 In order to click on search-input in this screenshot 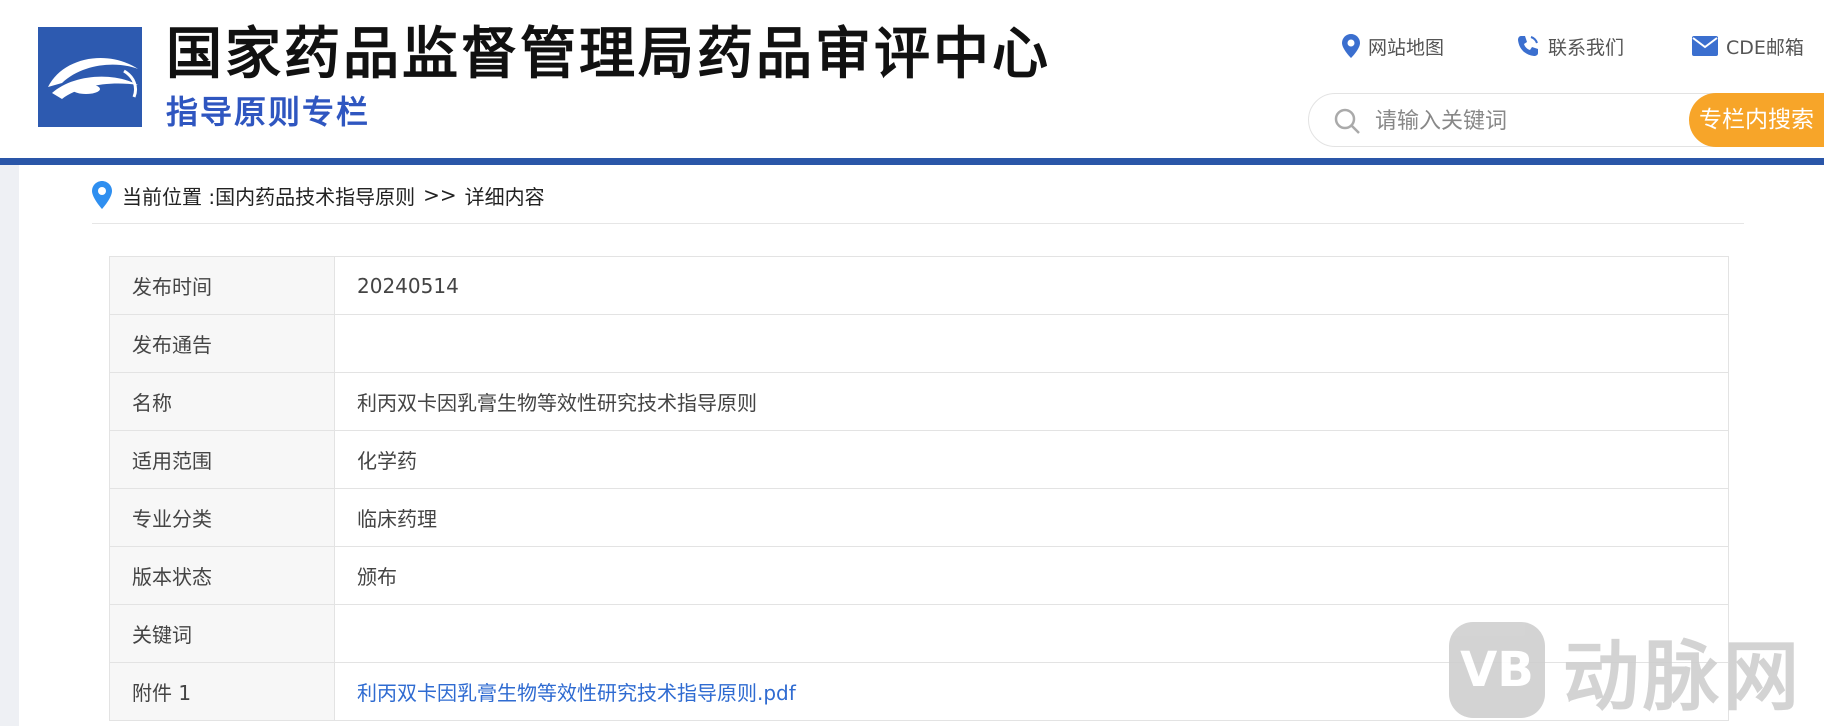, I will do `click(1525, 121)`.